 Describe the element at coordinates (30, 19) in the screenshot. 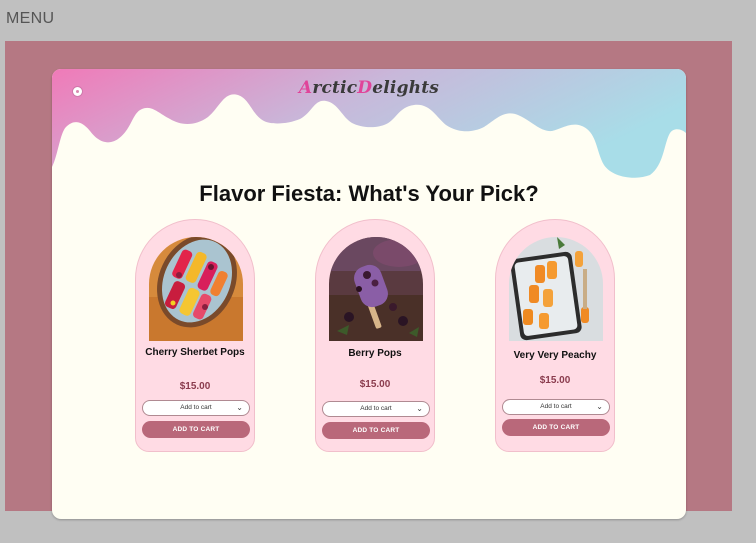

I see `menu-label: MENU` at that location.